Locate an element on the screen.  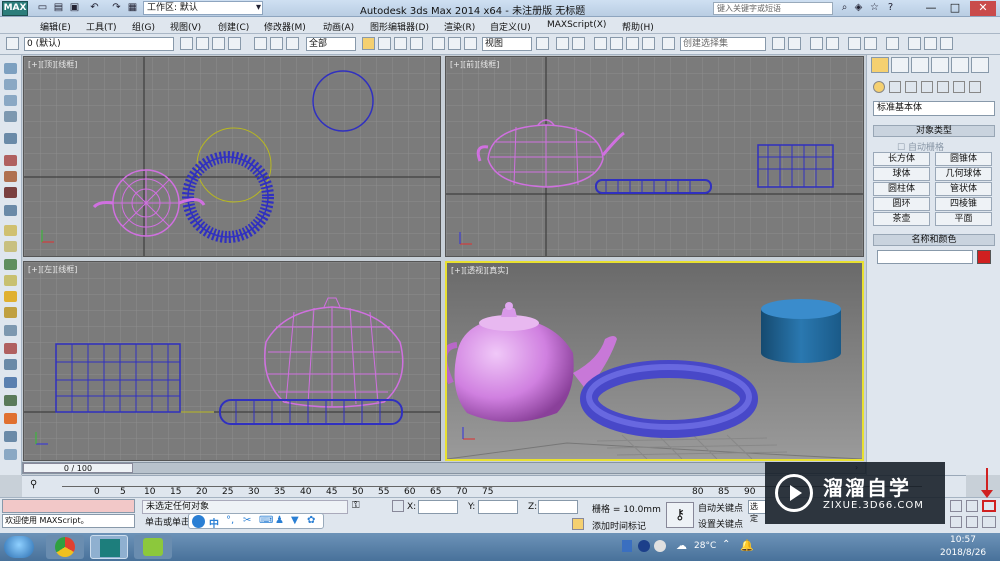
menu-modifiers: 修改器(M) is located at coordinates (285, 26).